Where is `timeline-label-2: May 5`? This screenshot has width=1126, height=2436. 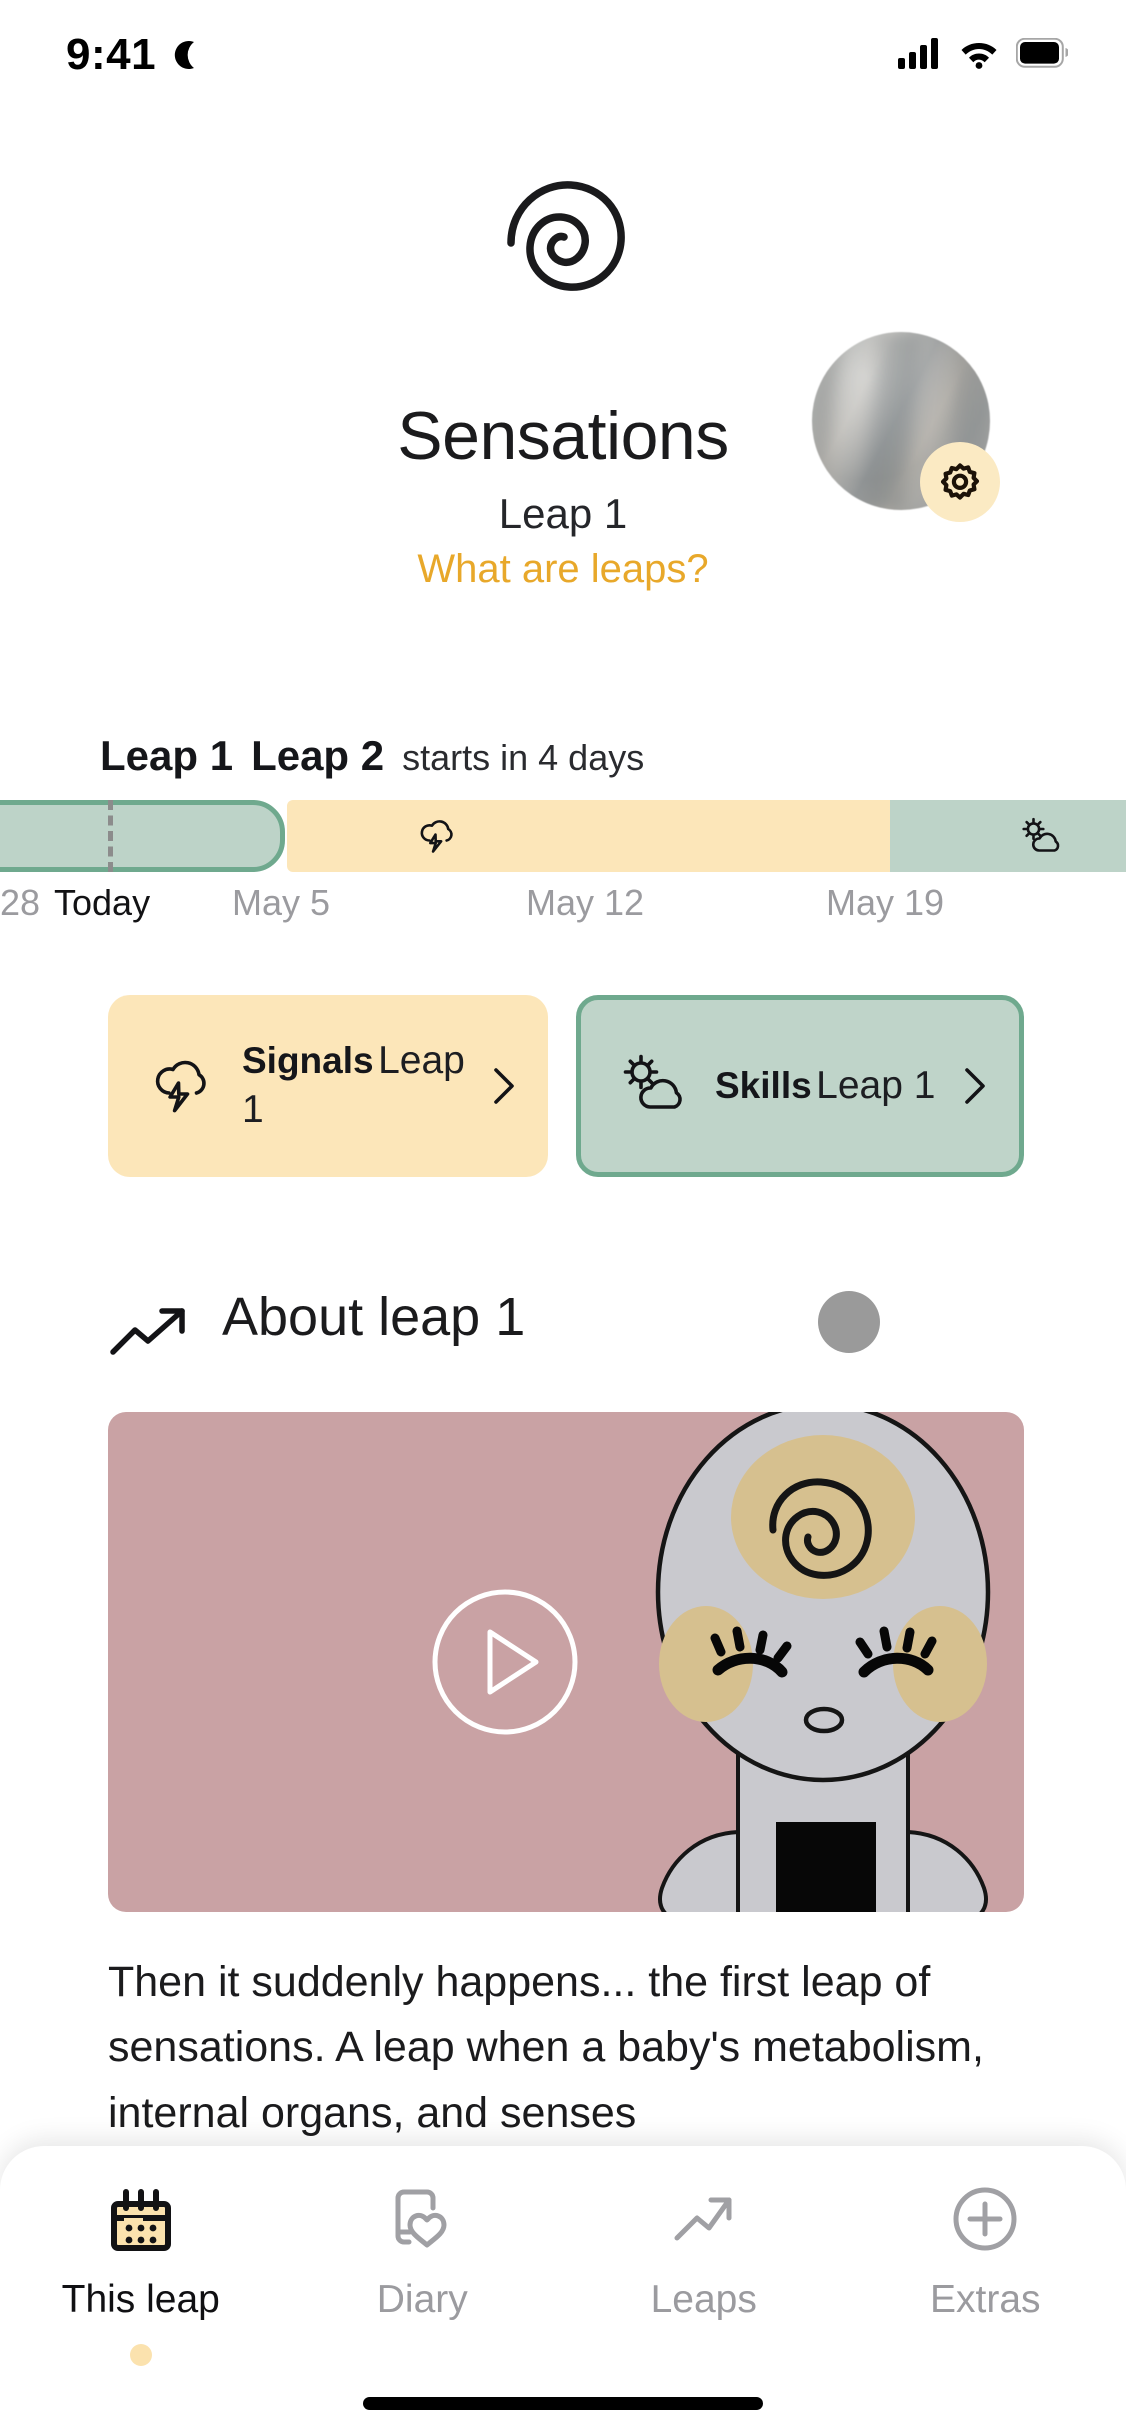 timeline-label-2: May 5 is located at coordinates (281, 902).